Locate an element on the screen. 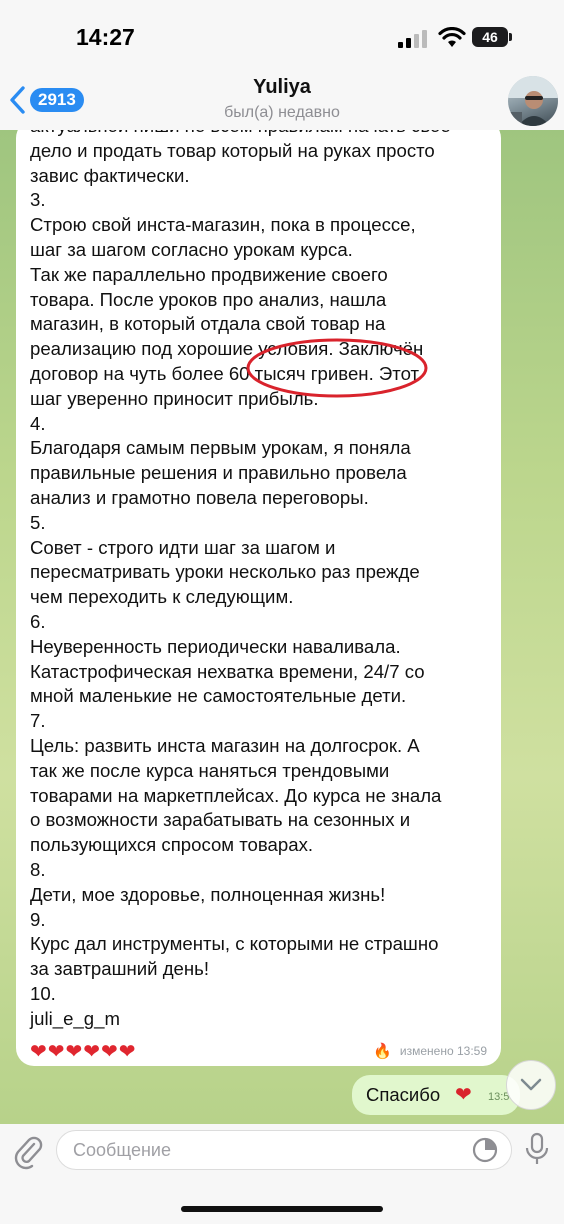  heart-emoji: ❤ is located at coordinates (463, 1095).